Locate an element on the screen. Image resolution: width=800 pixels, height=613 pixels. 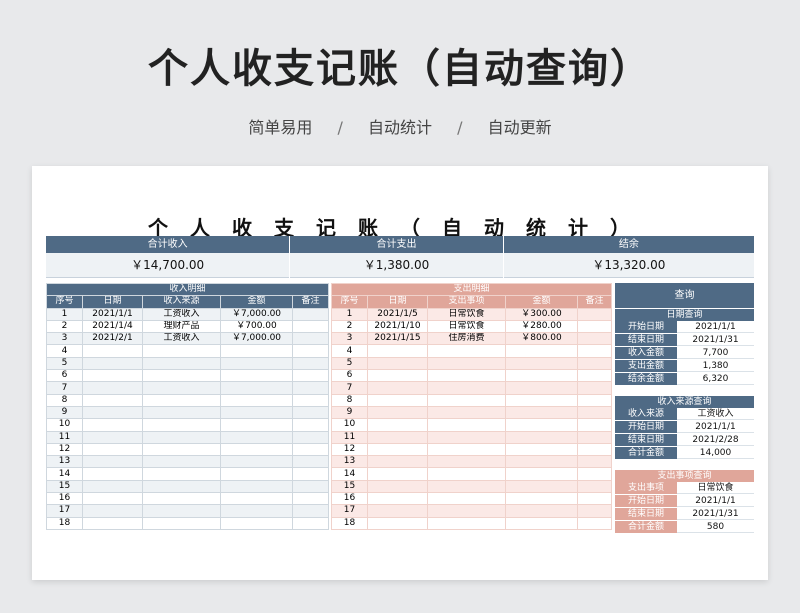
table-cell: 2021/1/1 is located at coordinates (112, 314).